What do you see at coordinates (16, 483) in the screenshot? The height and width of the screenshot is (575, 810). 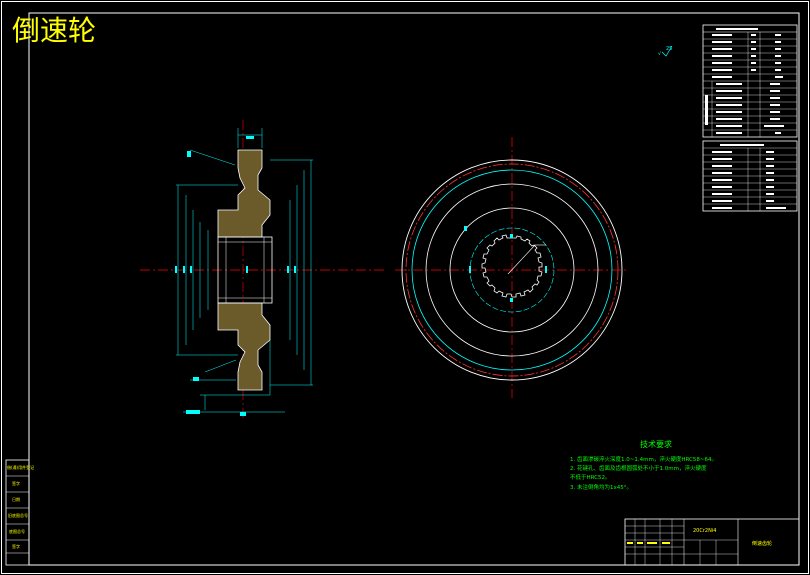 I see `left-strip-label-2: 签字` at bounding box center [16, 483].